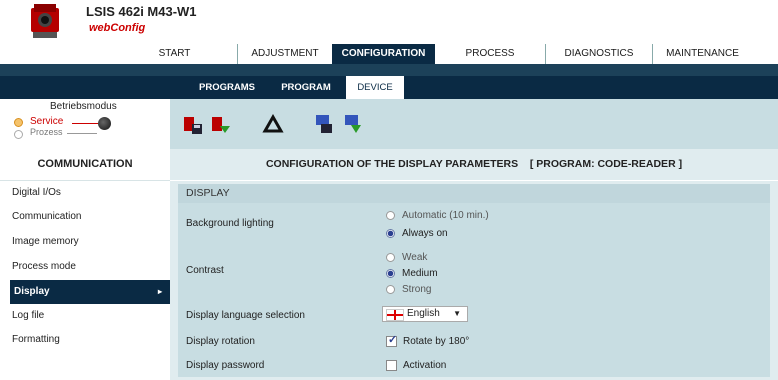 The image size is (778, 380). I want to click on sidebar-item-display: Display ▸, so click(90, 292).